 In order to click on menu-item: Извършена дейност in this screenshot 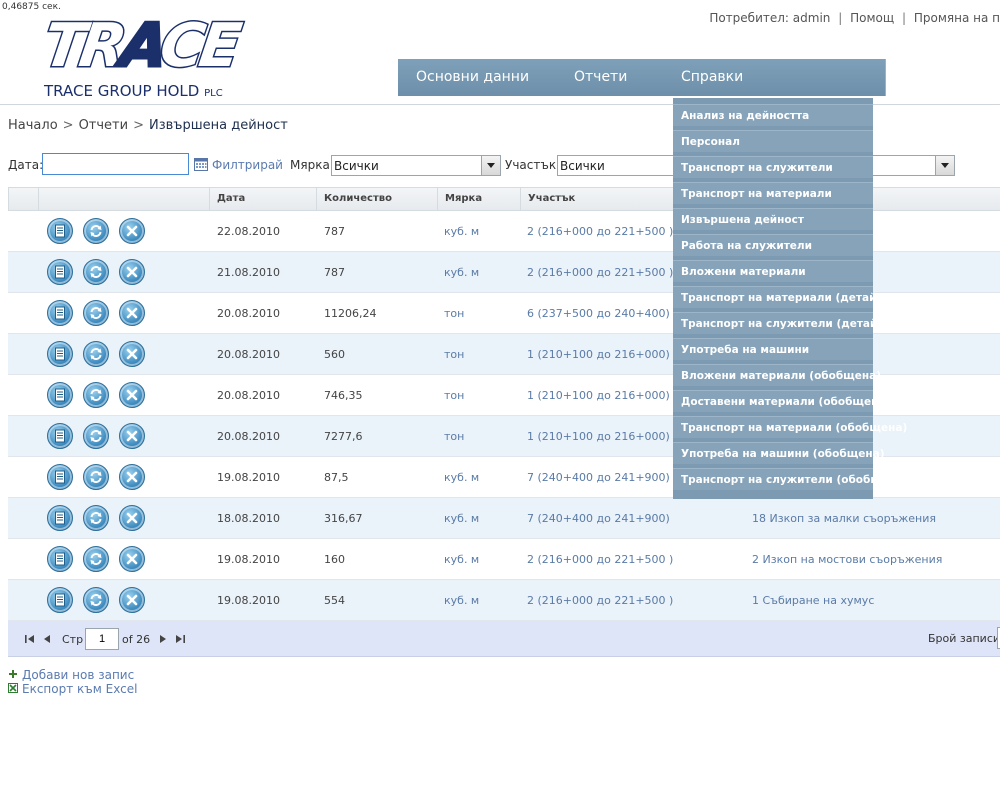, I will do `click(773, 219)`.